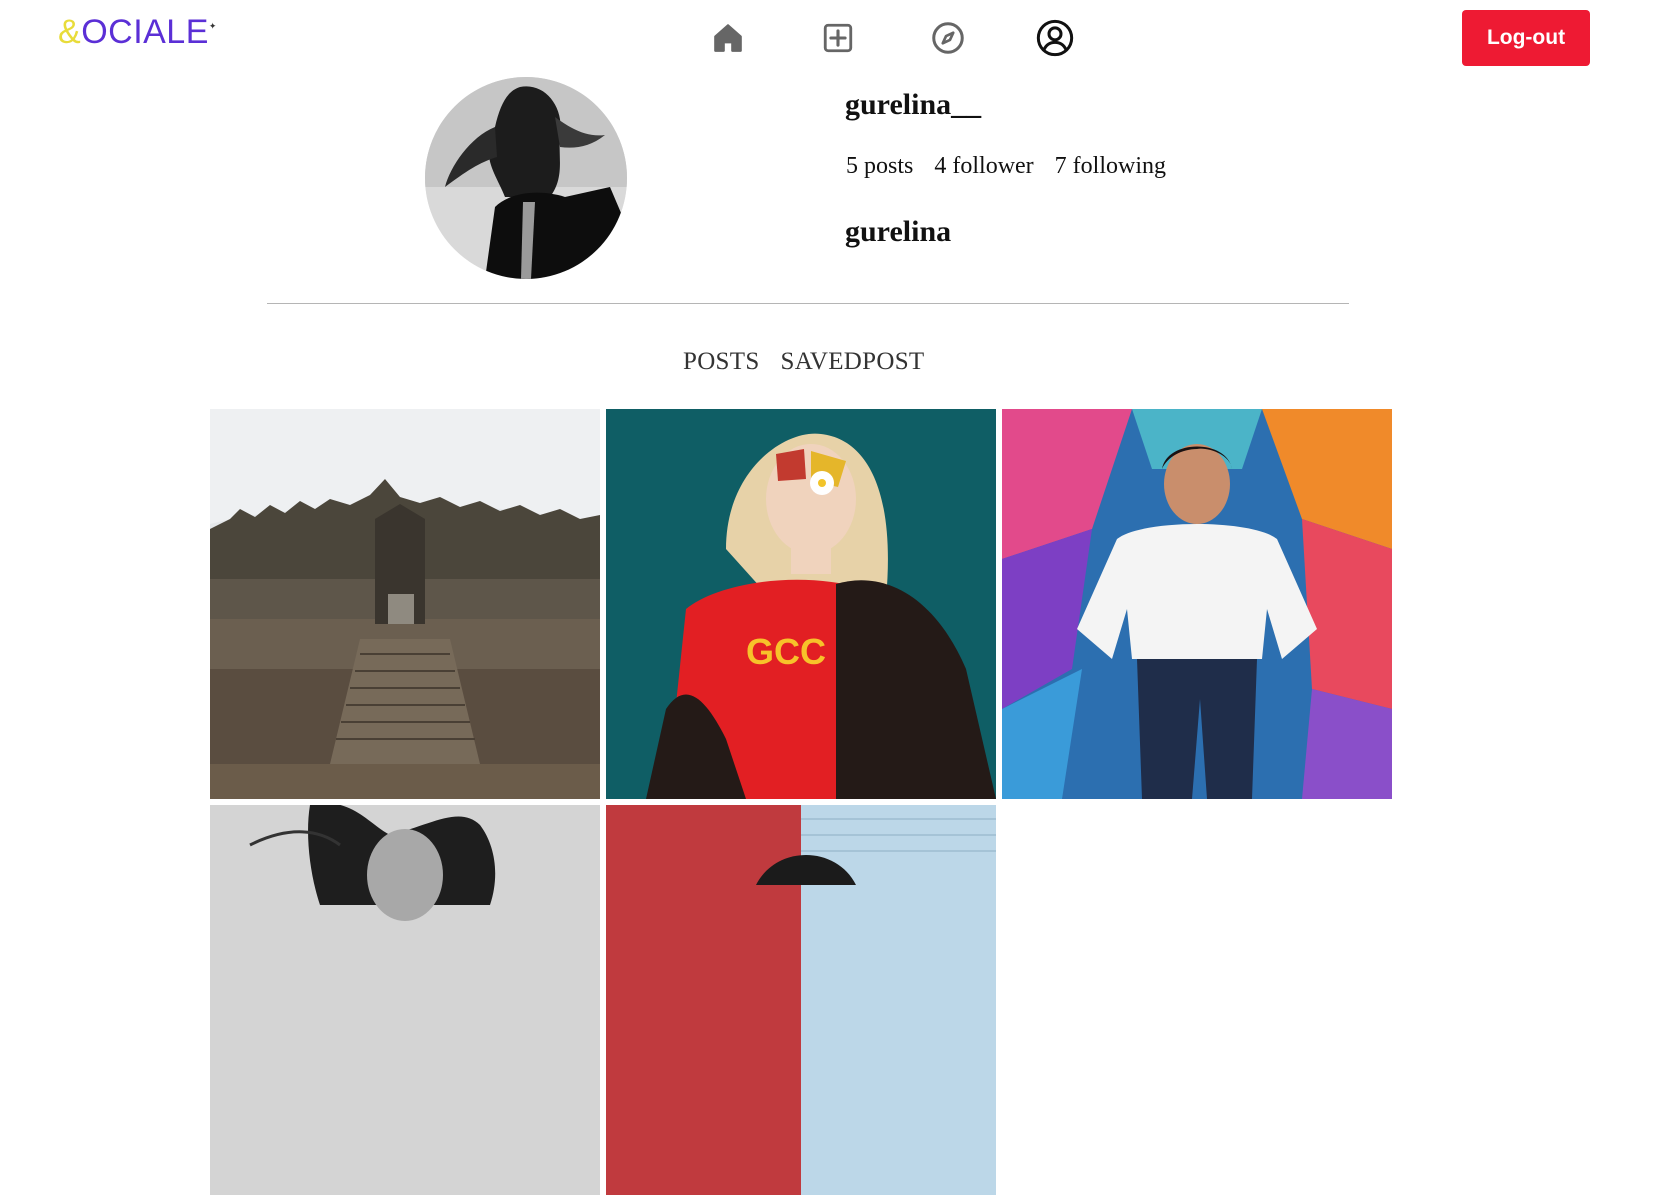  I want to click on tab-posts: POSTS, so click(721, 362).